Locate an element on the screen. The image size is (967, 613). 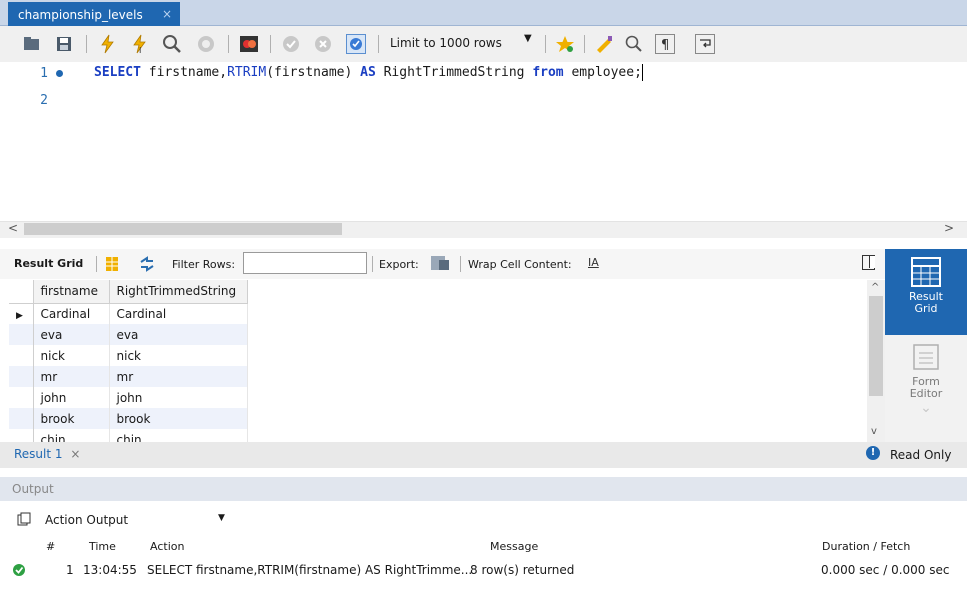
rollback-icon is located at coordinates (323, 44).